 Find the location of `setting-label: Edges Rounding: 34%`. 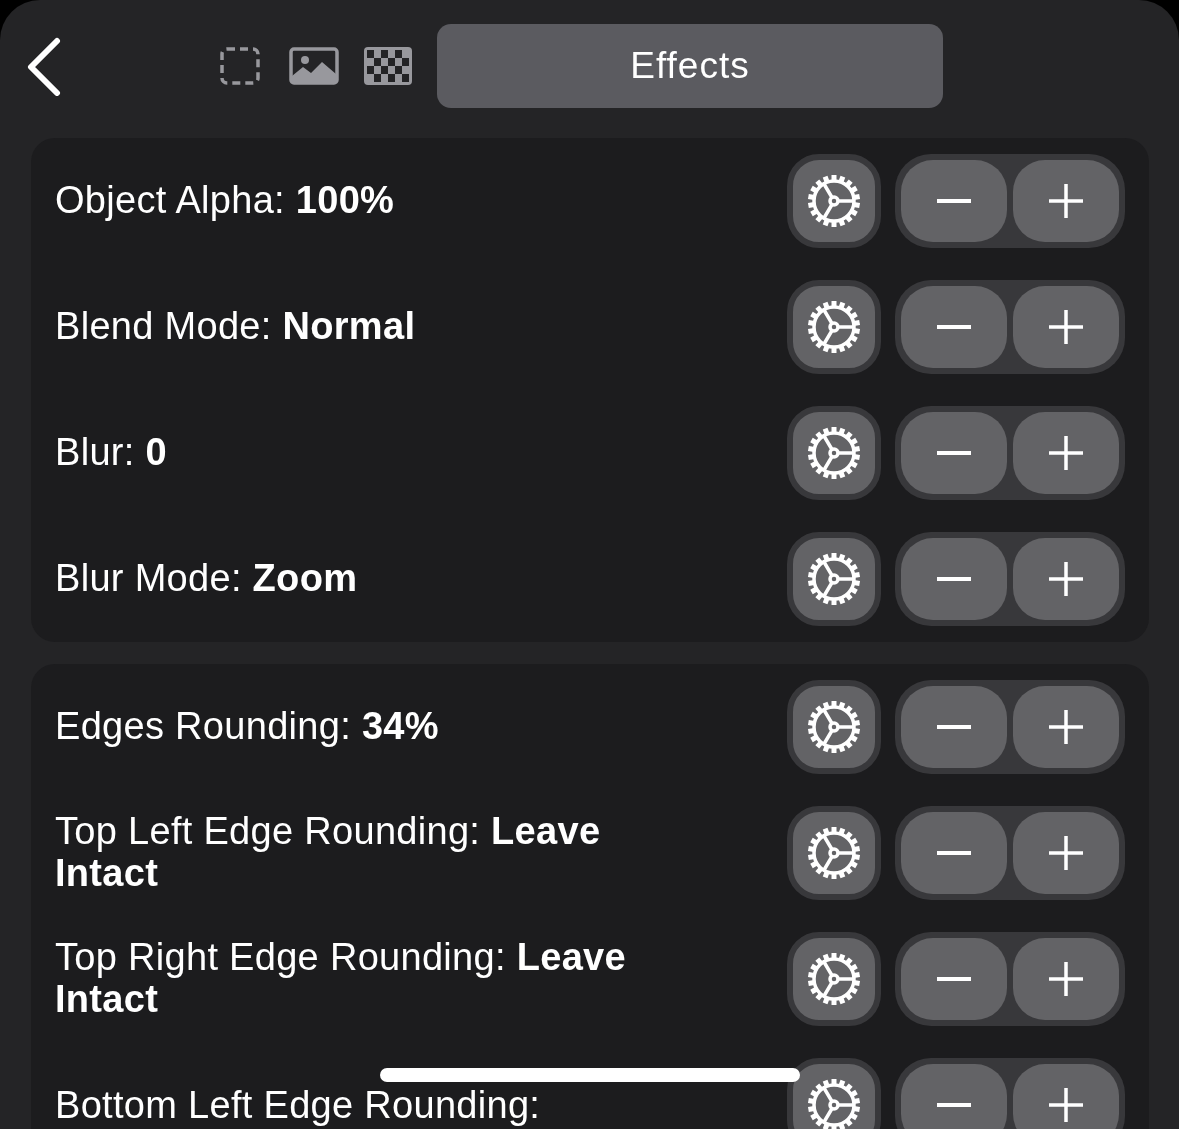

setting-label: Edges Rounding: 34% is located at coordinates (247, 727).